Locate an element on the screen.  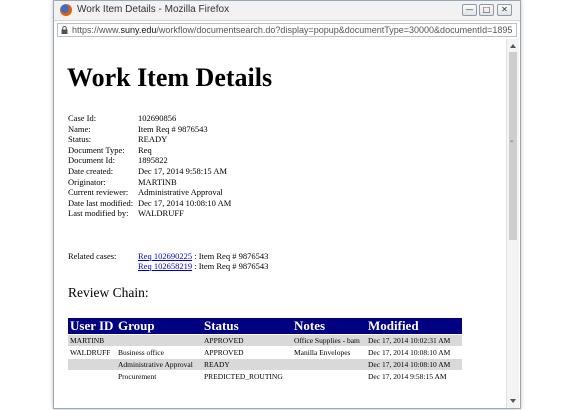
table-cell: Dec 17, 2014 9:58:15 AM is located at coordinates (414, 376).